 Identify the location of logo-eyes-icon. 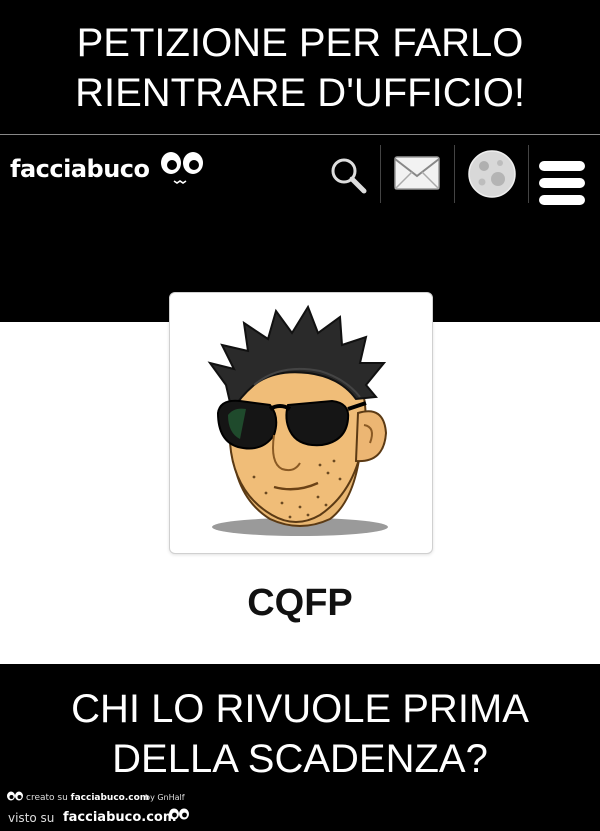
(182, 168).